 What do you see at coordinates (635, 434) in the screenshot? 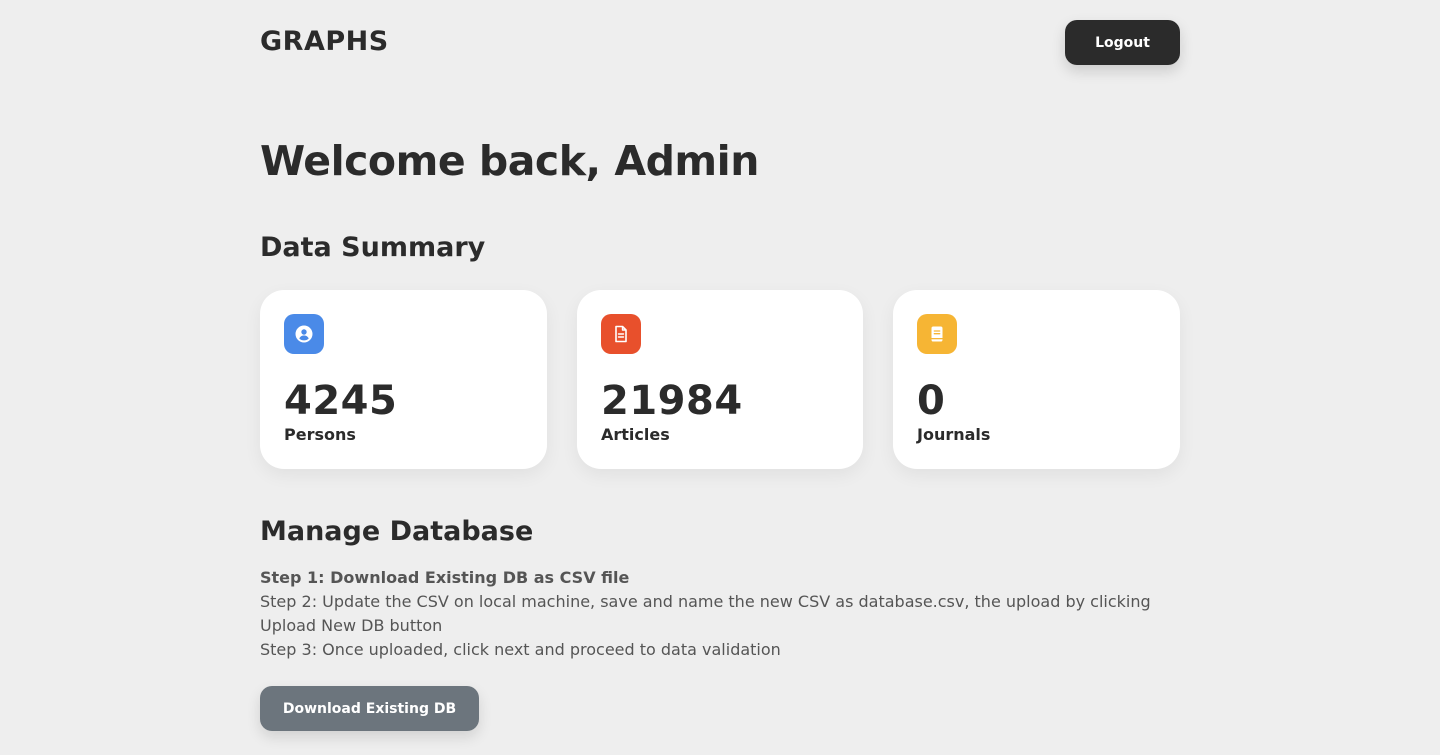
I see `articles-label: Articles` at bounding box center [635, 434].